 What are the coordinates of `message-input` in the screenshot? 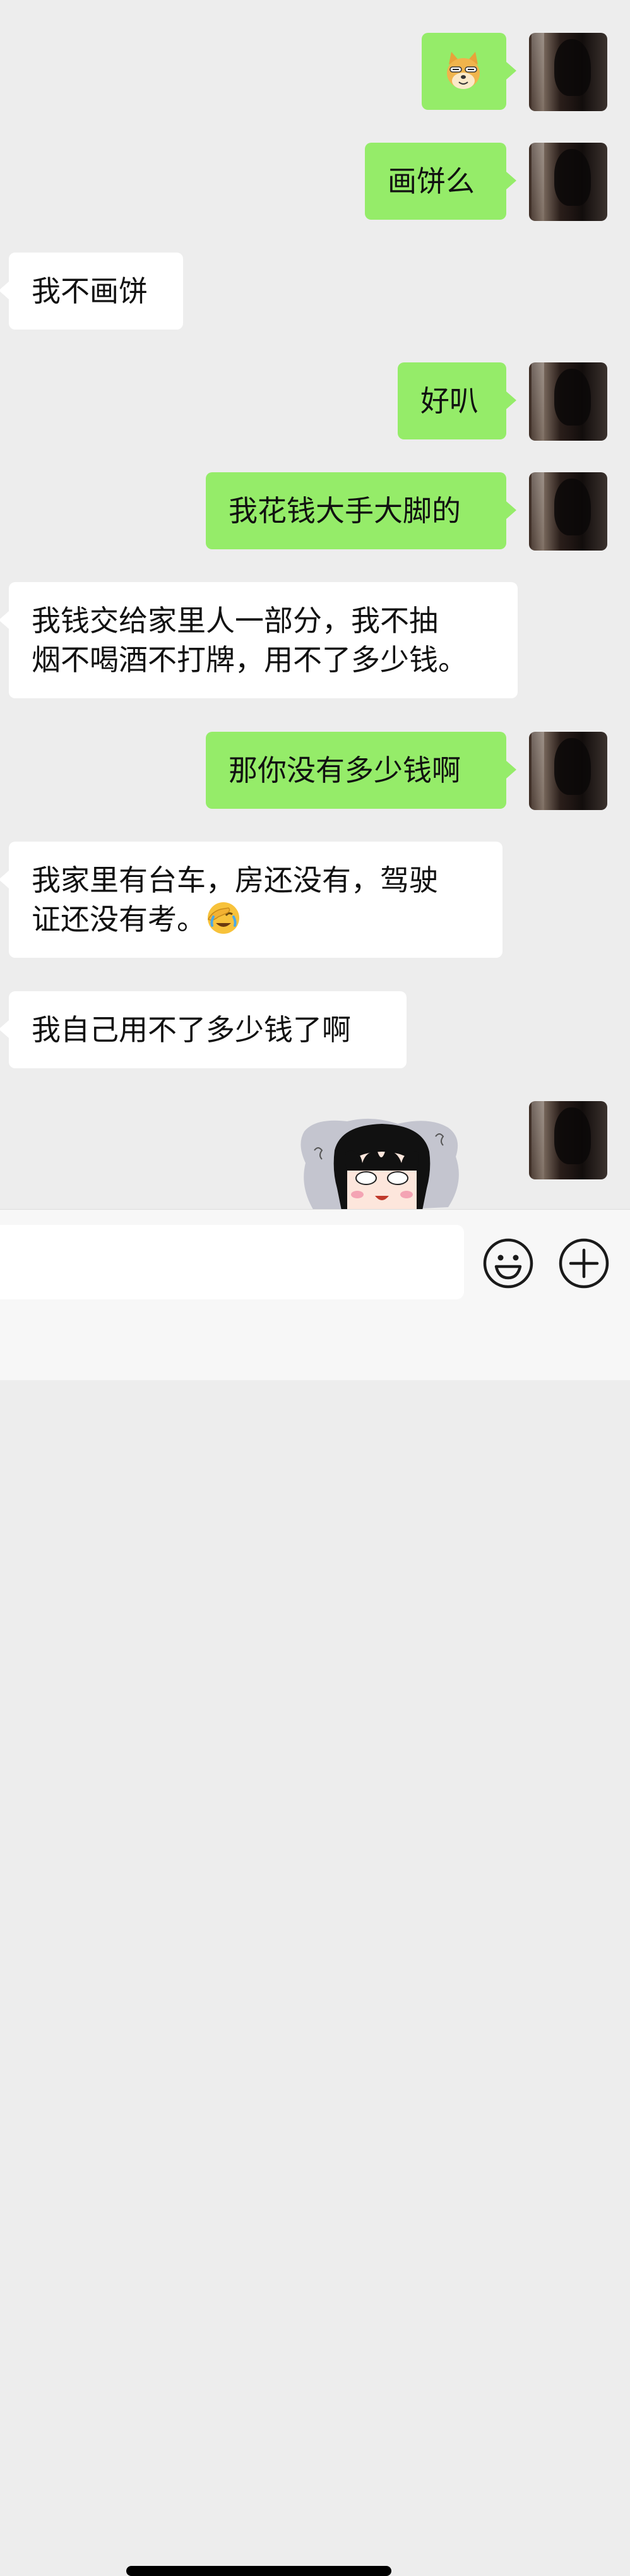 It's located at (232, 1262).